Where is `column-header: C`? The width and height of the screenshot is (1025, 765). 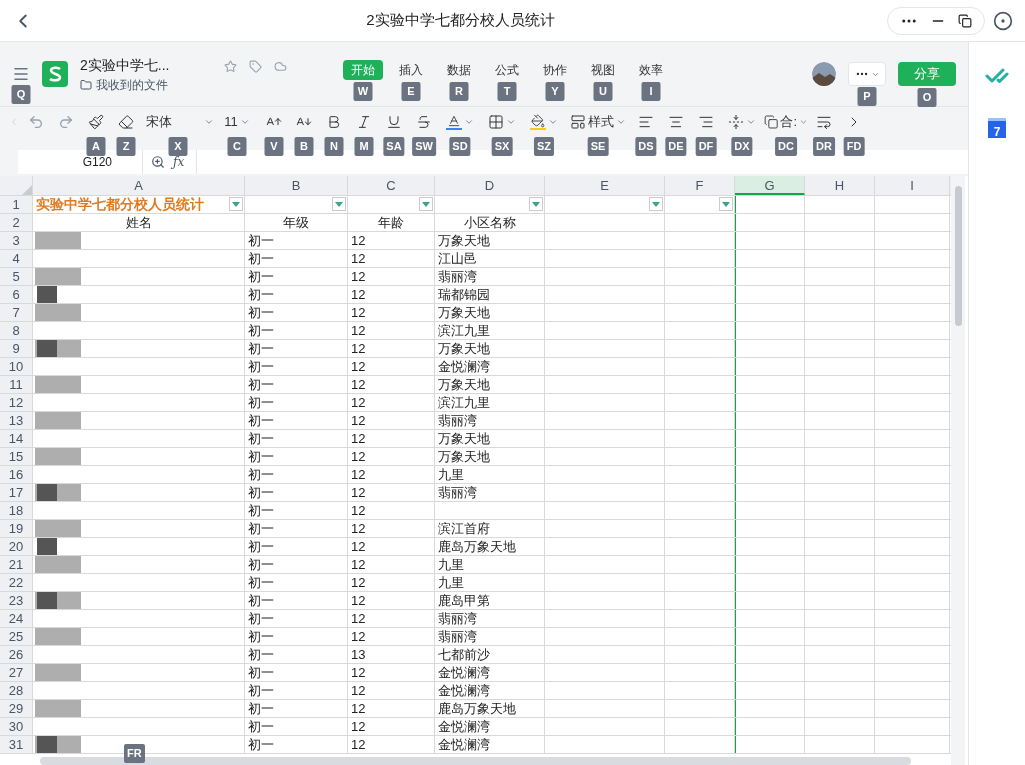 column-header: C is located at coordinates (391, 185).